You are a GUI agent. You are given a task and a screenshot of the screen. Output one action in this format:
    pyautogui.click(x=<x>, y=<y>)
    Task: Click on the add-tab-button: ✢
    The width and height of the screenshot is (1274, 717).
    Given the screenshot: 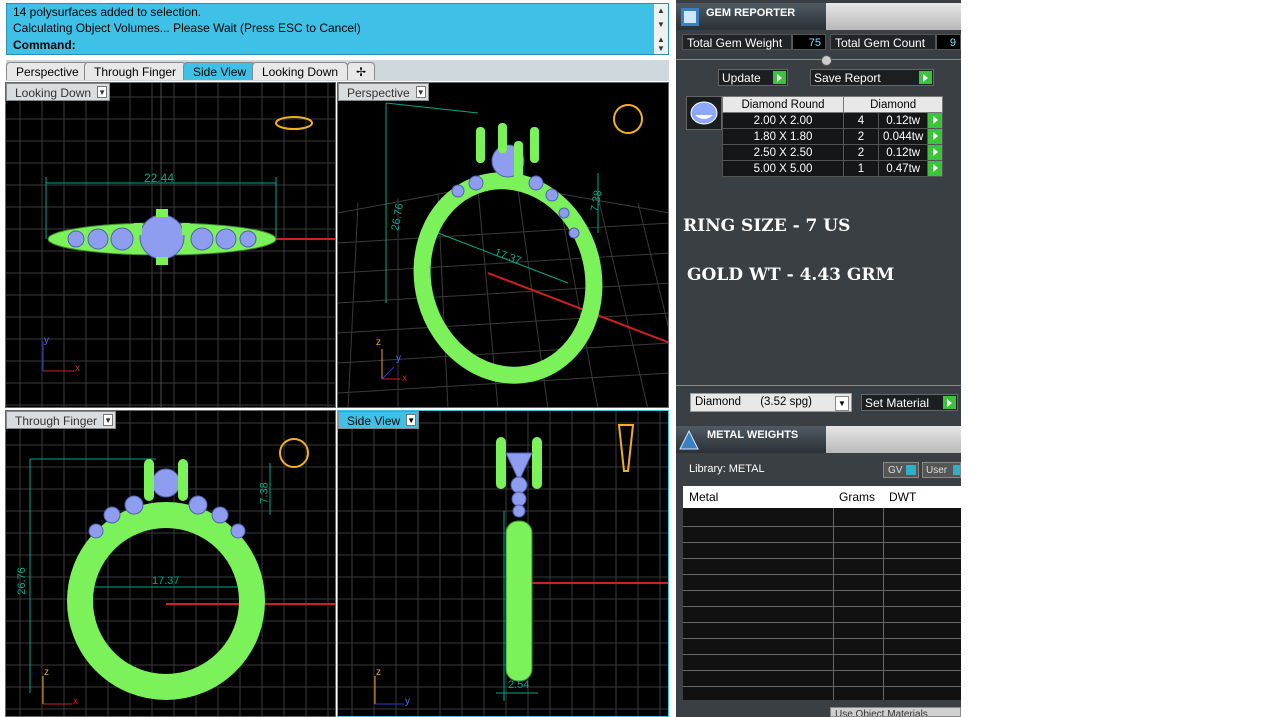 What is the action you would take?
    pyautogui.click(x=361, y=71)
    